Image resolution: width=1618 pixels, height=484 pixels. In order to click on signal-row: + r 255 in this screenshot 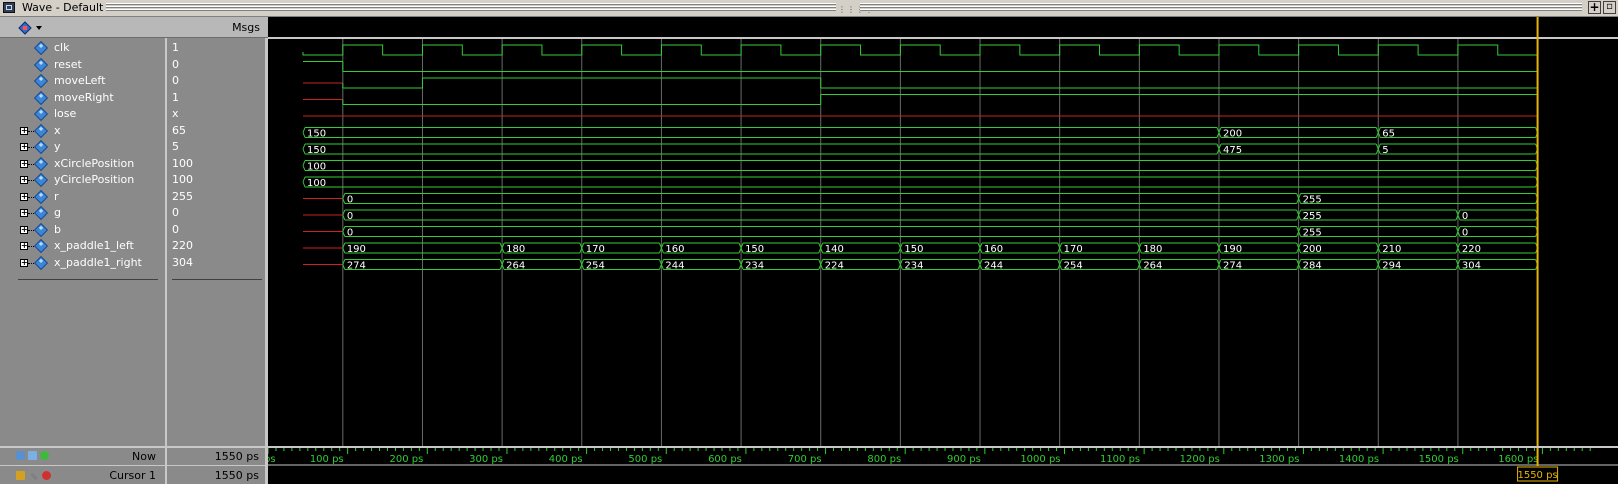, I will do `click(132, 197)`.